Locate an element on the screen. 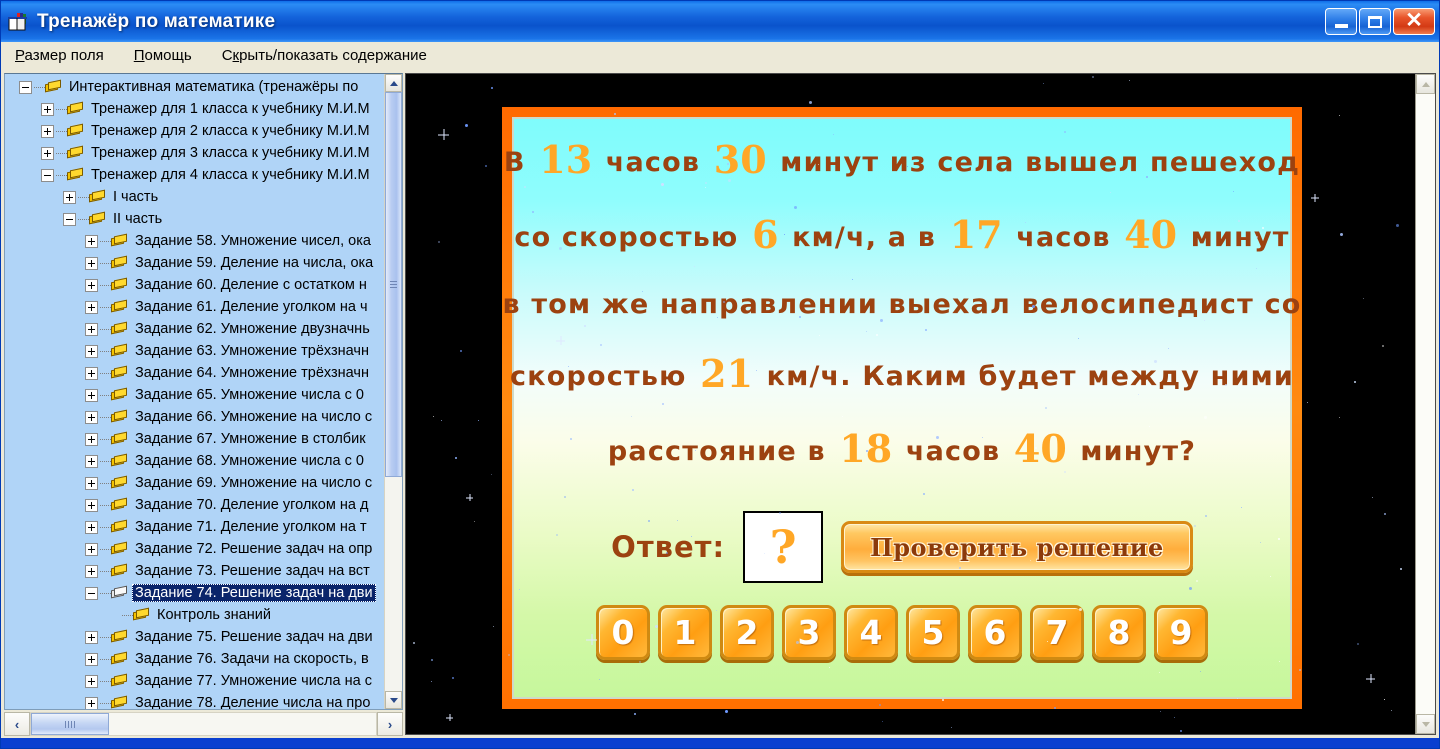 This screenshot has width=1440, height=749. menu-item-help: Помощь is located at coordinates (163, 55).